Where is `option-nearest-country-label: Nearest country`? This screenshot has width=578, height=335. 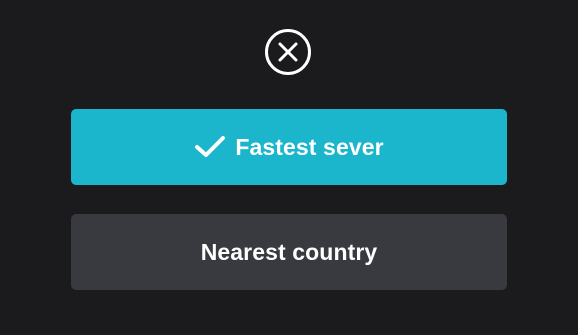 option-nearest-country-label: Nearest country is located at coordinates (289, 251).